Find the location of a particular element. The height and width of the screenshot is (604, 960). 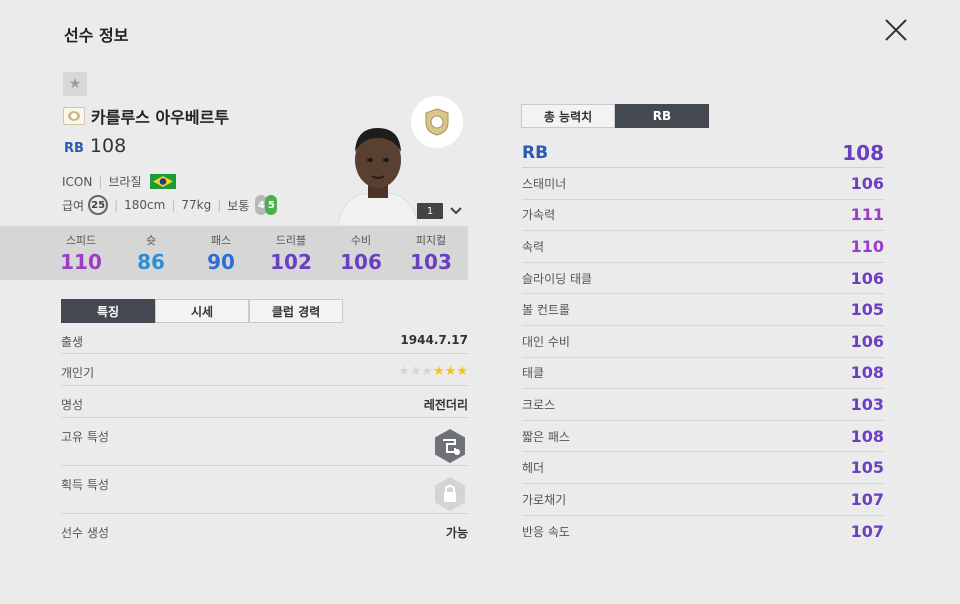

attribute-tabs: 총 능력치 RB is located at coordinates (615, 116).